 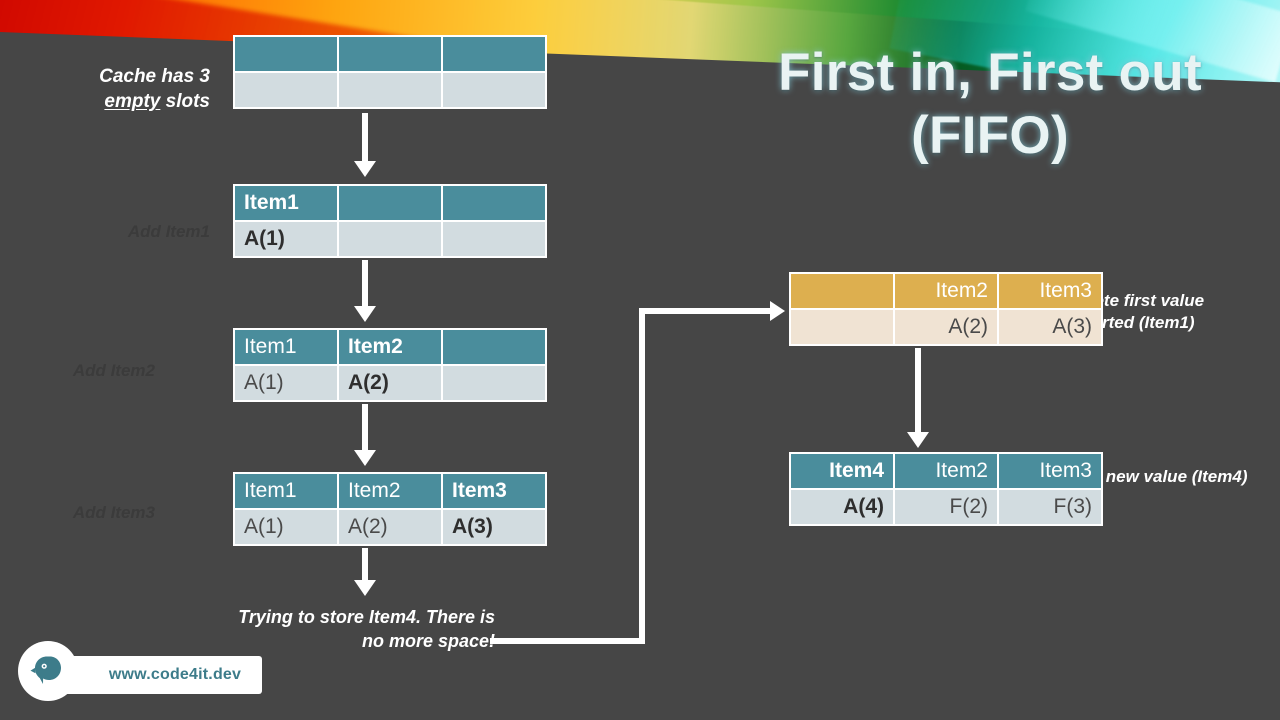 What do you see at coordinates (365, 458) in the screenshot?
I see `arrow-head-item2-to-item3` at bounding box center [365, 458].